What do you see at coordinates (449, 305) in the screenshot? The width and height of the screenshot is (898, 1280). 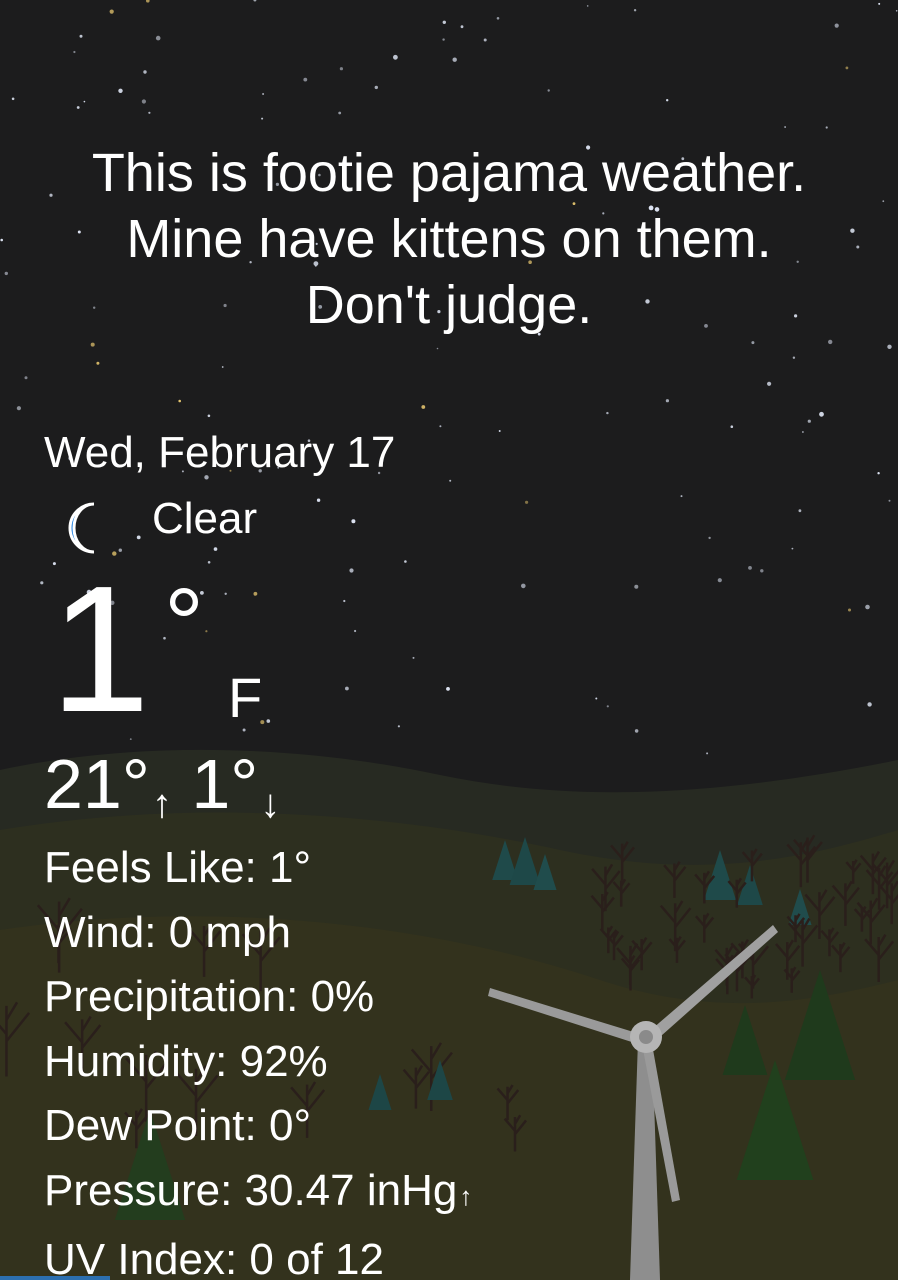 I see `quote-line: Don't judge.` at bounding box center [449, 305].